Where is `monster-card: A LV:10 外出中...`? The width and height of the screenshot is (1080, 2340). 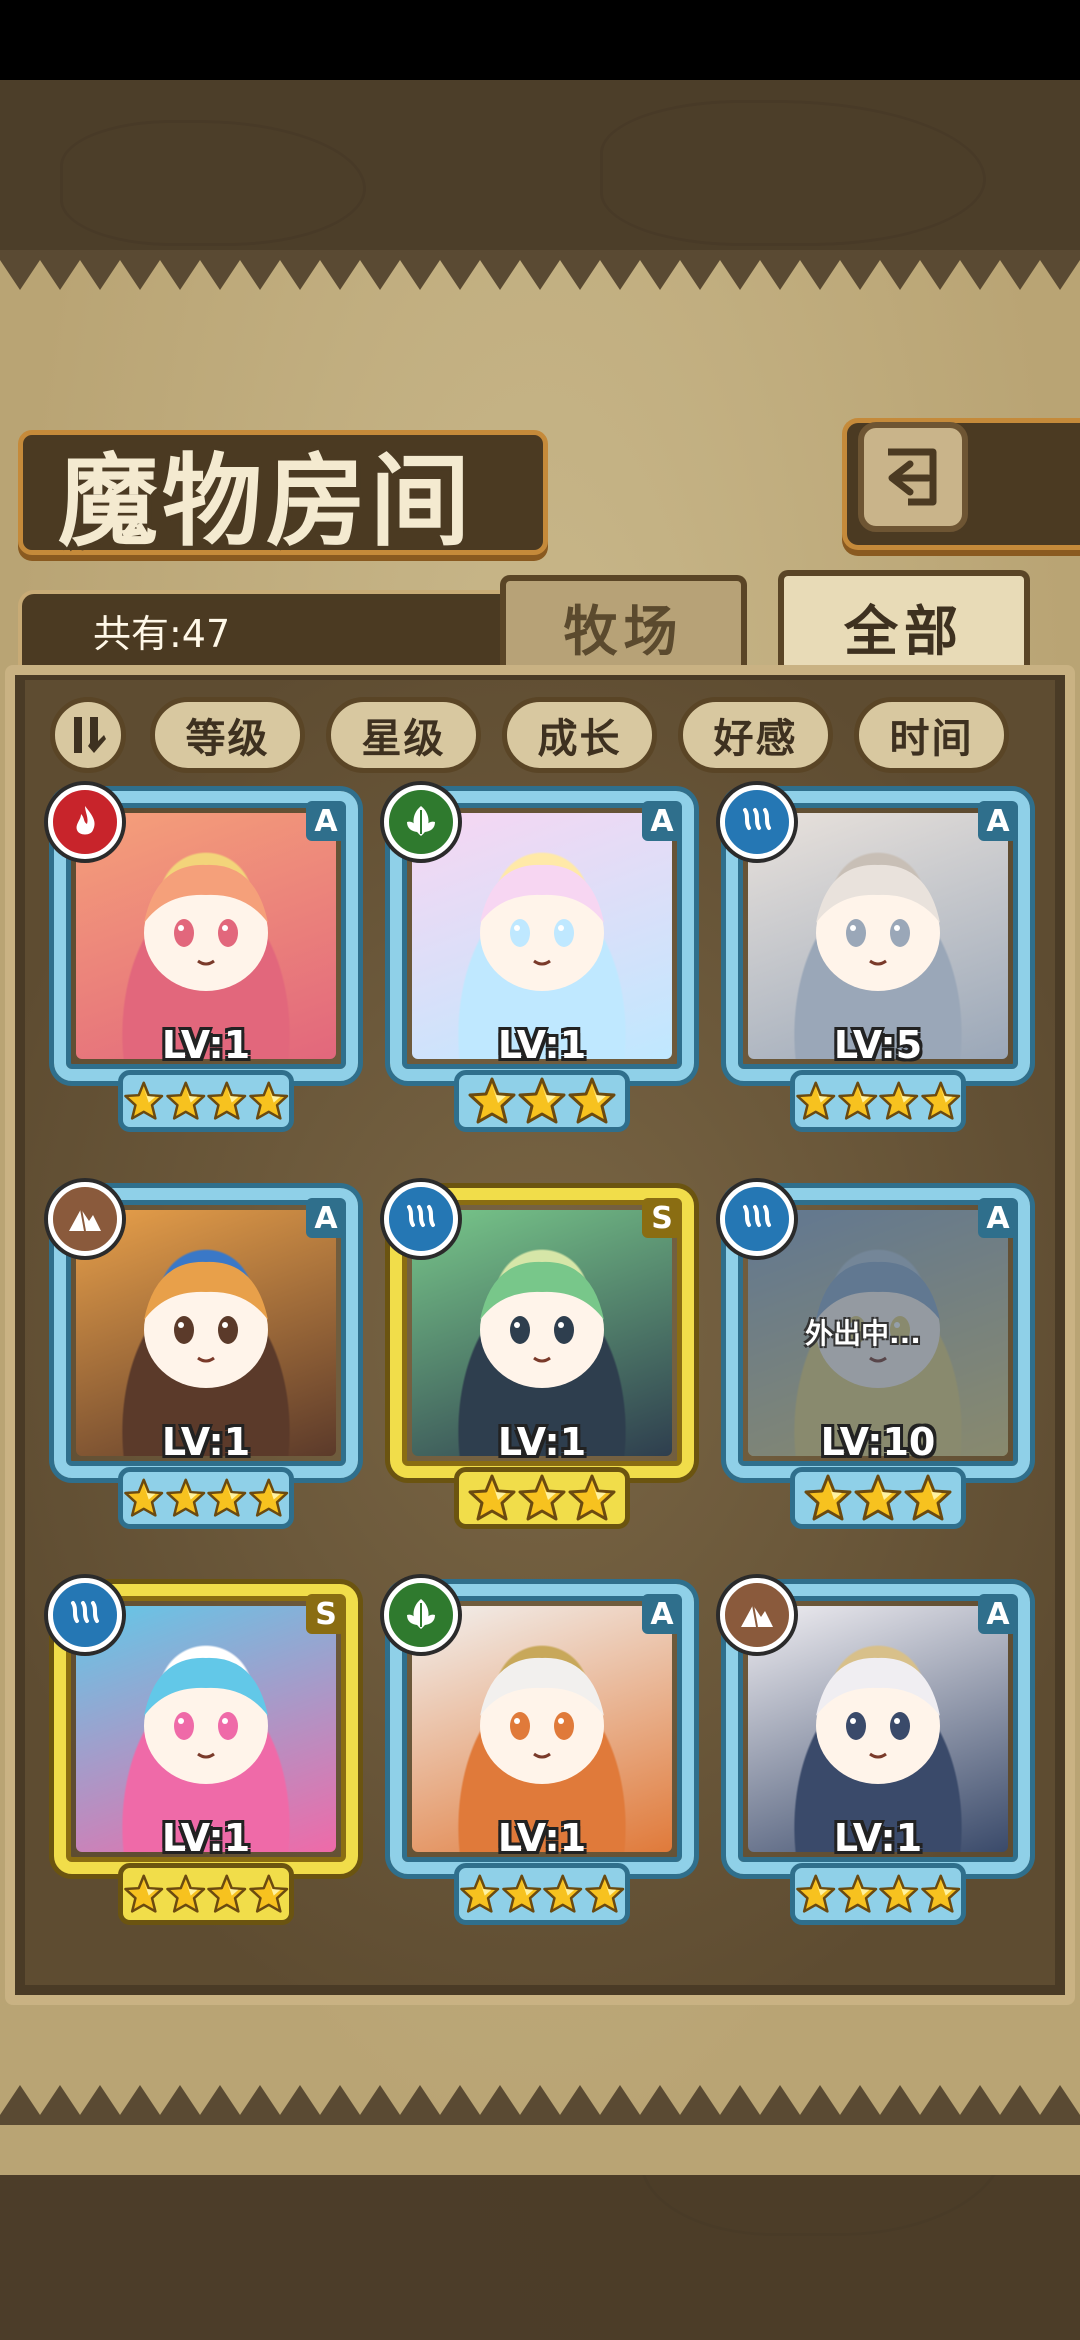 monster-card: A LV:10 外出中... is located at coordinates (878, 1359).